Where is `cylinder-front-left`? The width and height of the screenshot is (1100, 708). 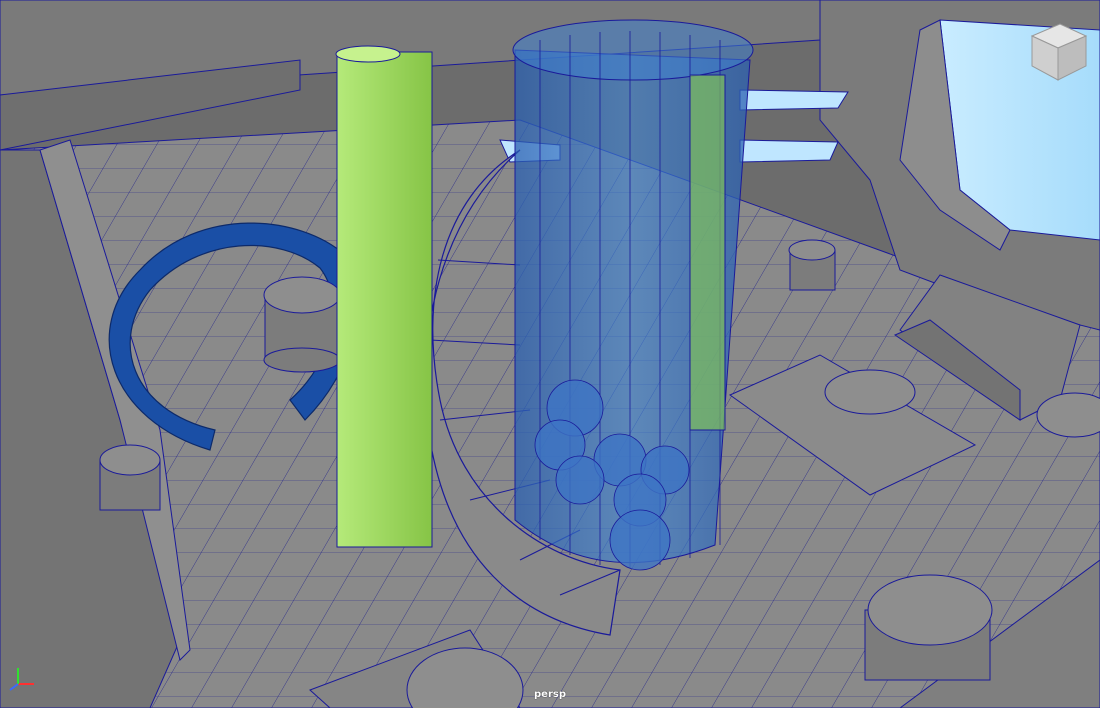
cylinder-front-left is located at coordinates (130, 477).